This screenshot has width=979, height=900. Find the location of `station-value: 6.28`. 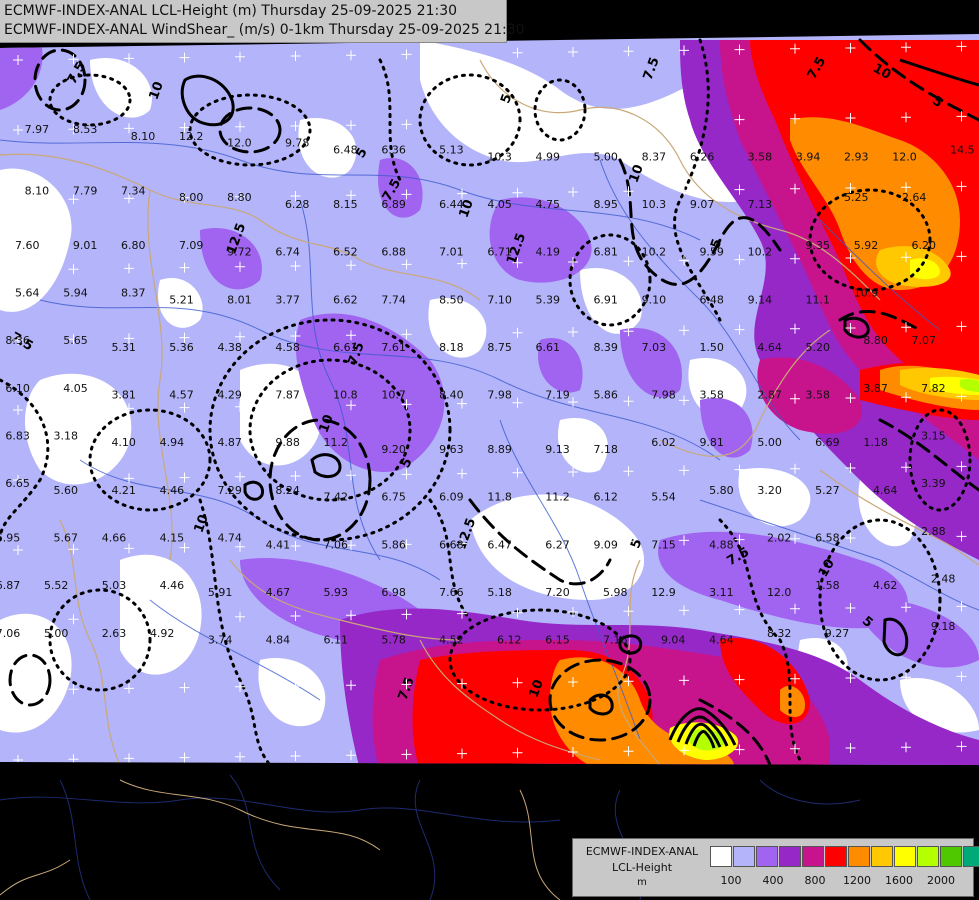

station-value: 6.28 is located at coordinates (297, 204).